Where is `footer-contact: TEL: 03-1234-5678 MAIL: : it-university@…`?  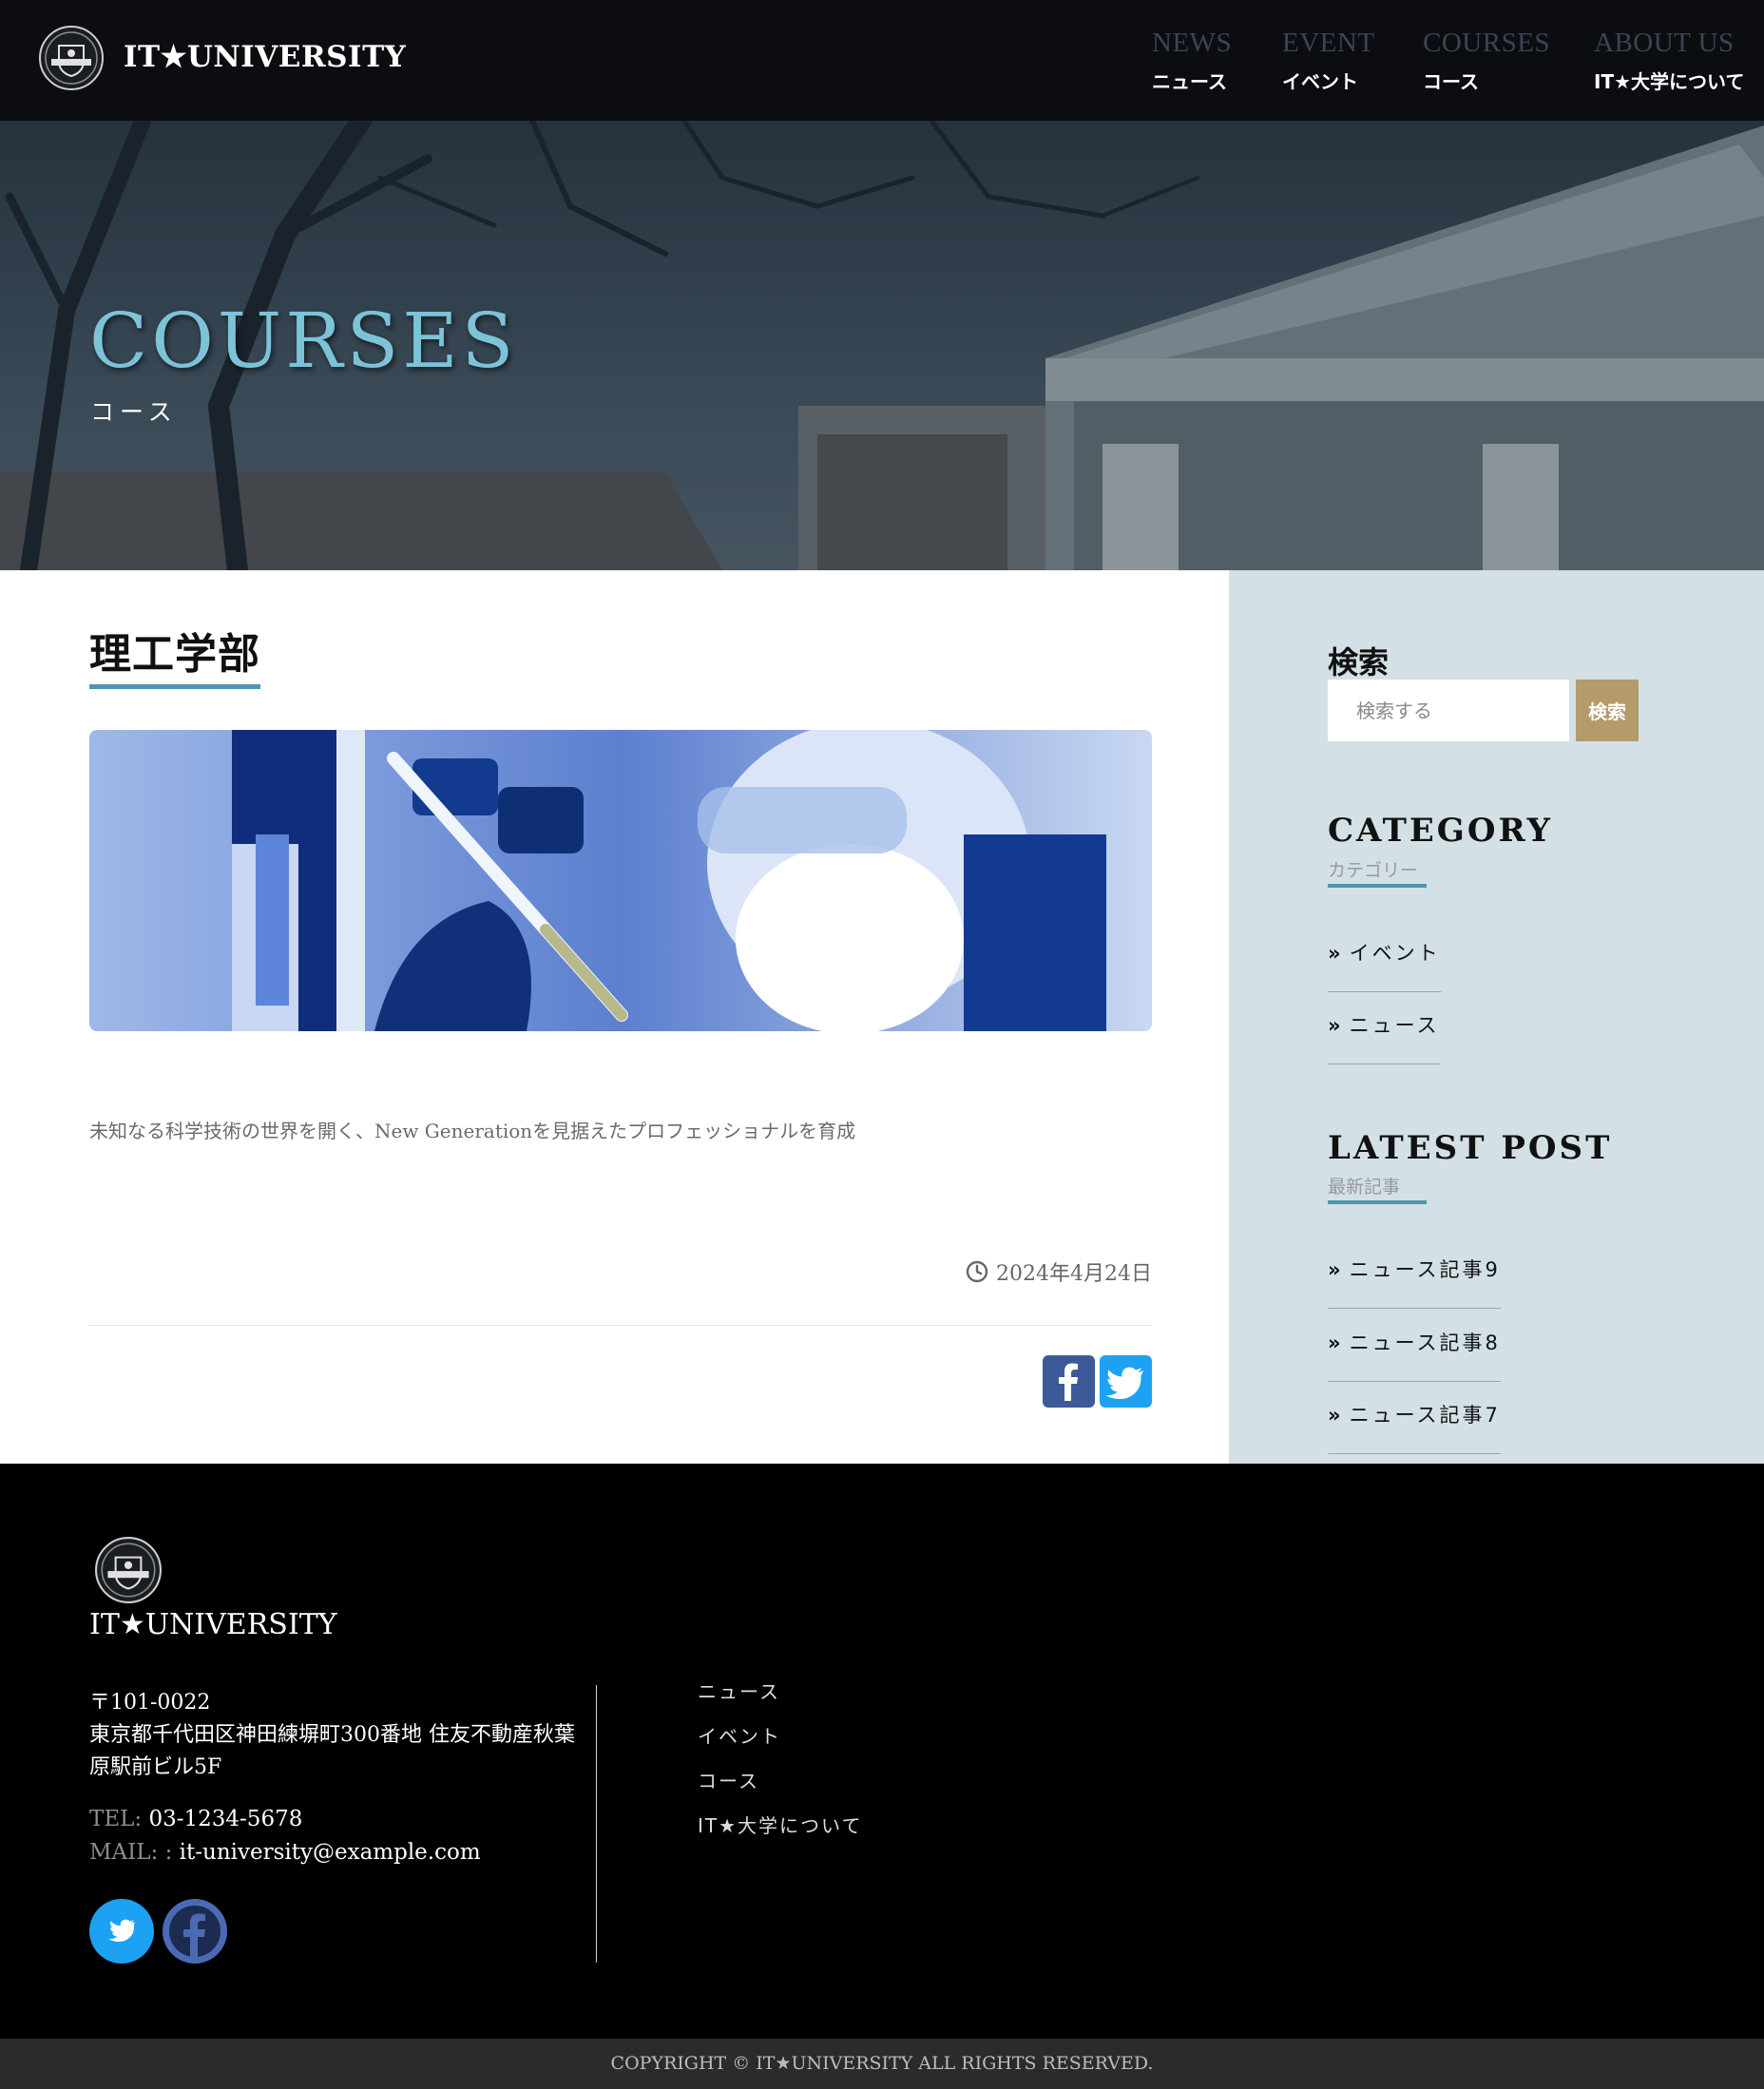 footer-contact: TEL: 03-1234-5678 MAIL: : it-university@… is located at coordinates (285, 1836).